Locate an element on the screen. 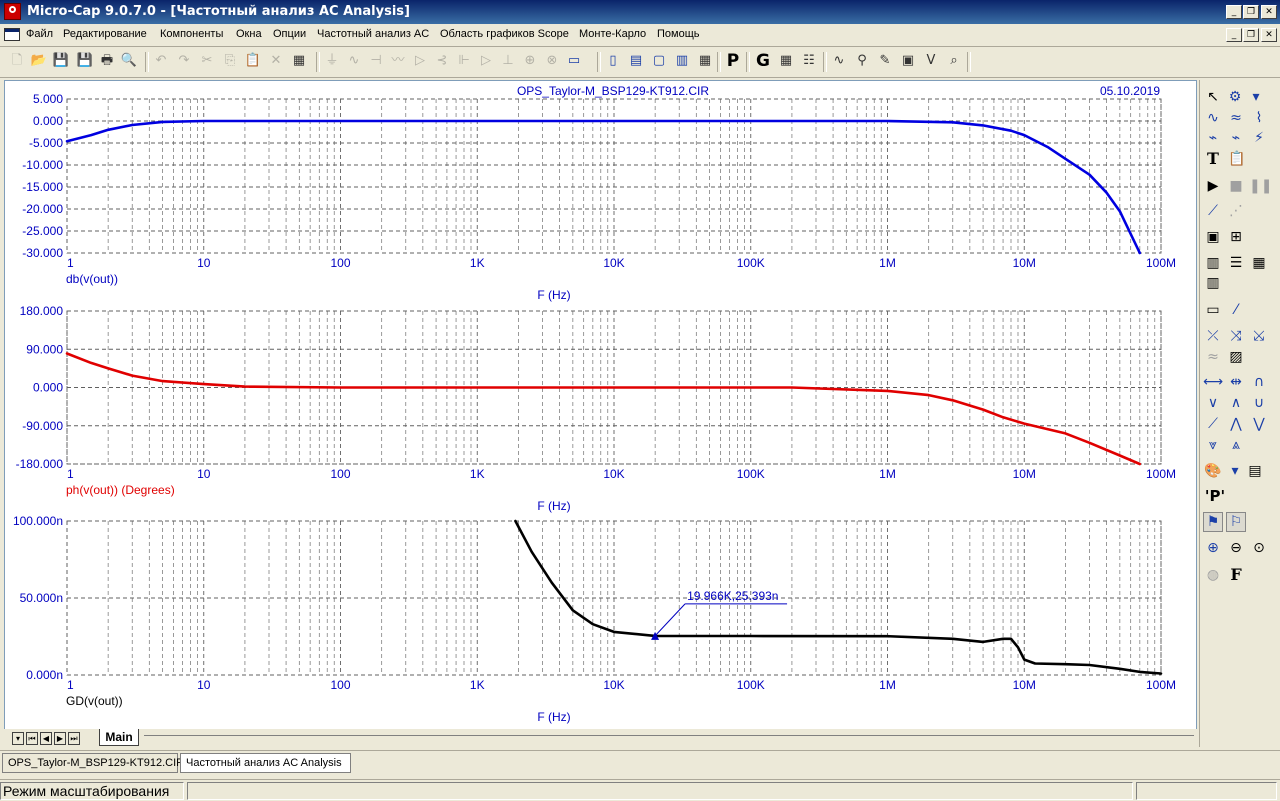  chart-icon: ▨ is located at coordinates (1236, 357).